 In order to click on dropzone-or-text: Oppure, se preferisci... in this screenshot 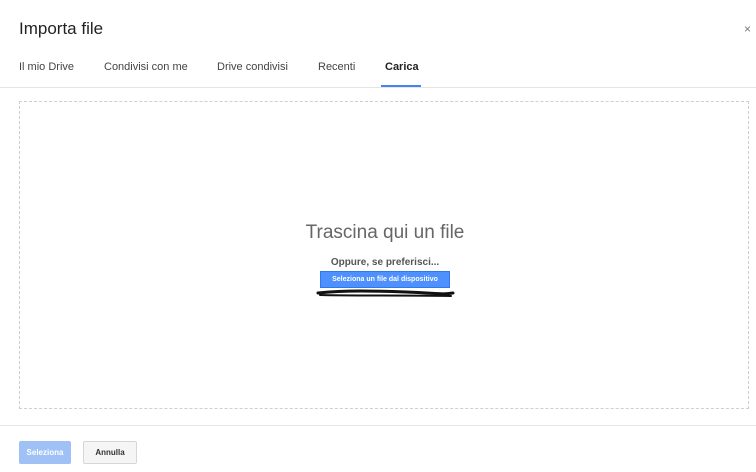, I will do `click(385, 262)`.